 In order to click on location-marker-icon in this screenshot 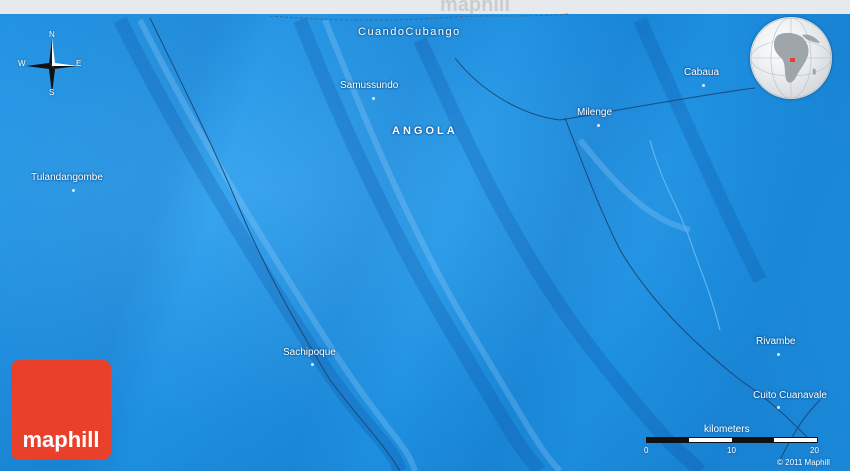, I will do `click(792, 60)`.